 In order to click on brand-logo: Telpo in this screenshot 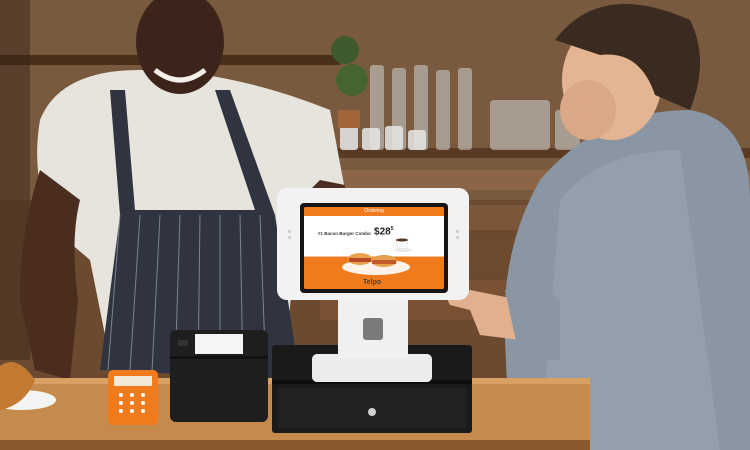, I will do `click(372, 282)`.